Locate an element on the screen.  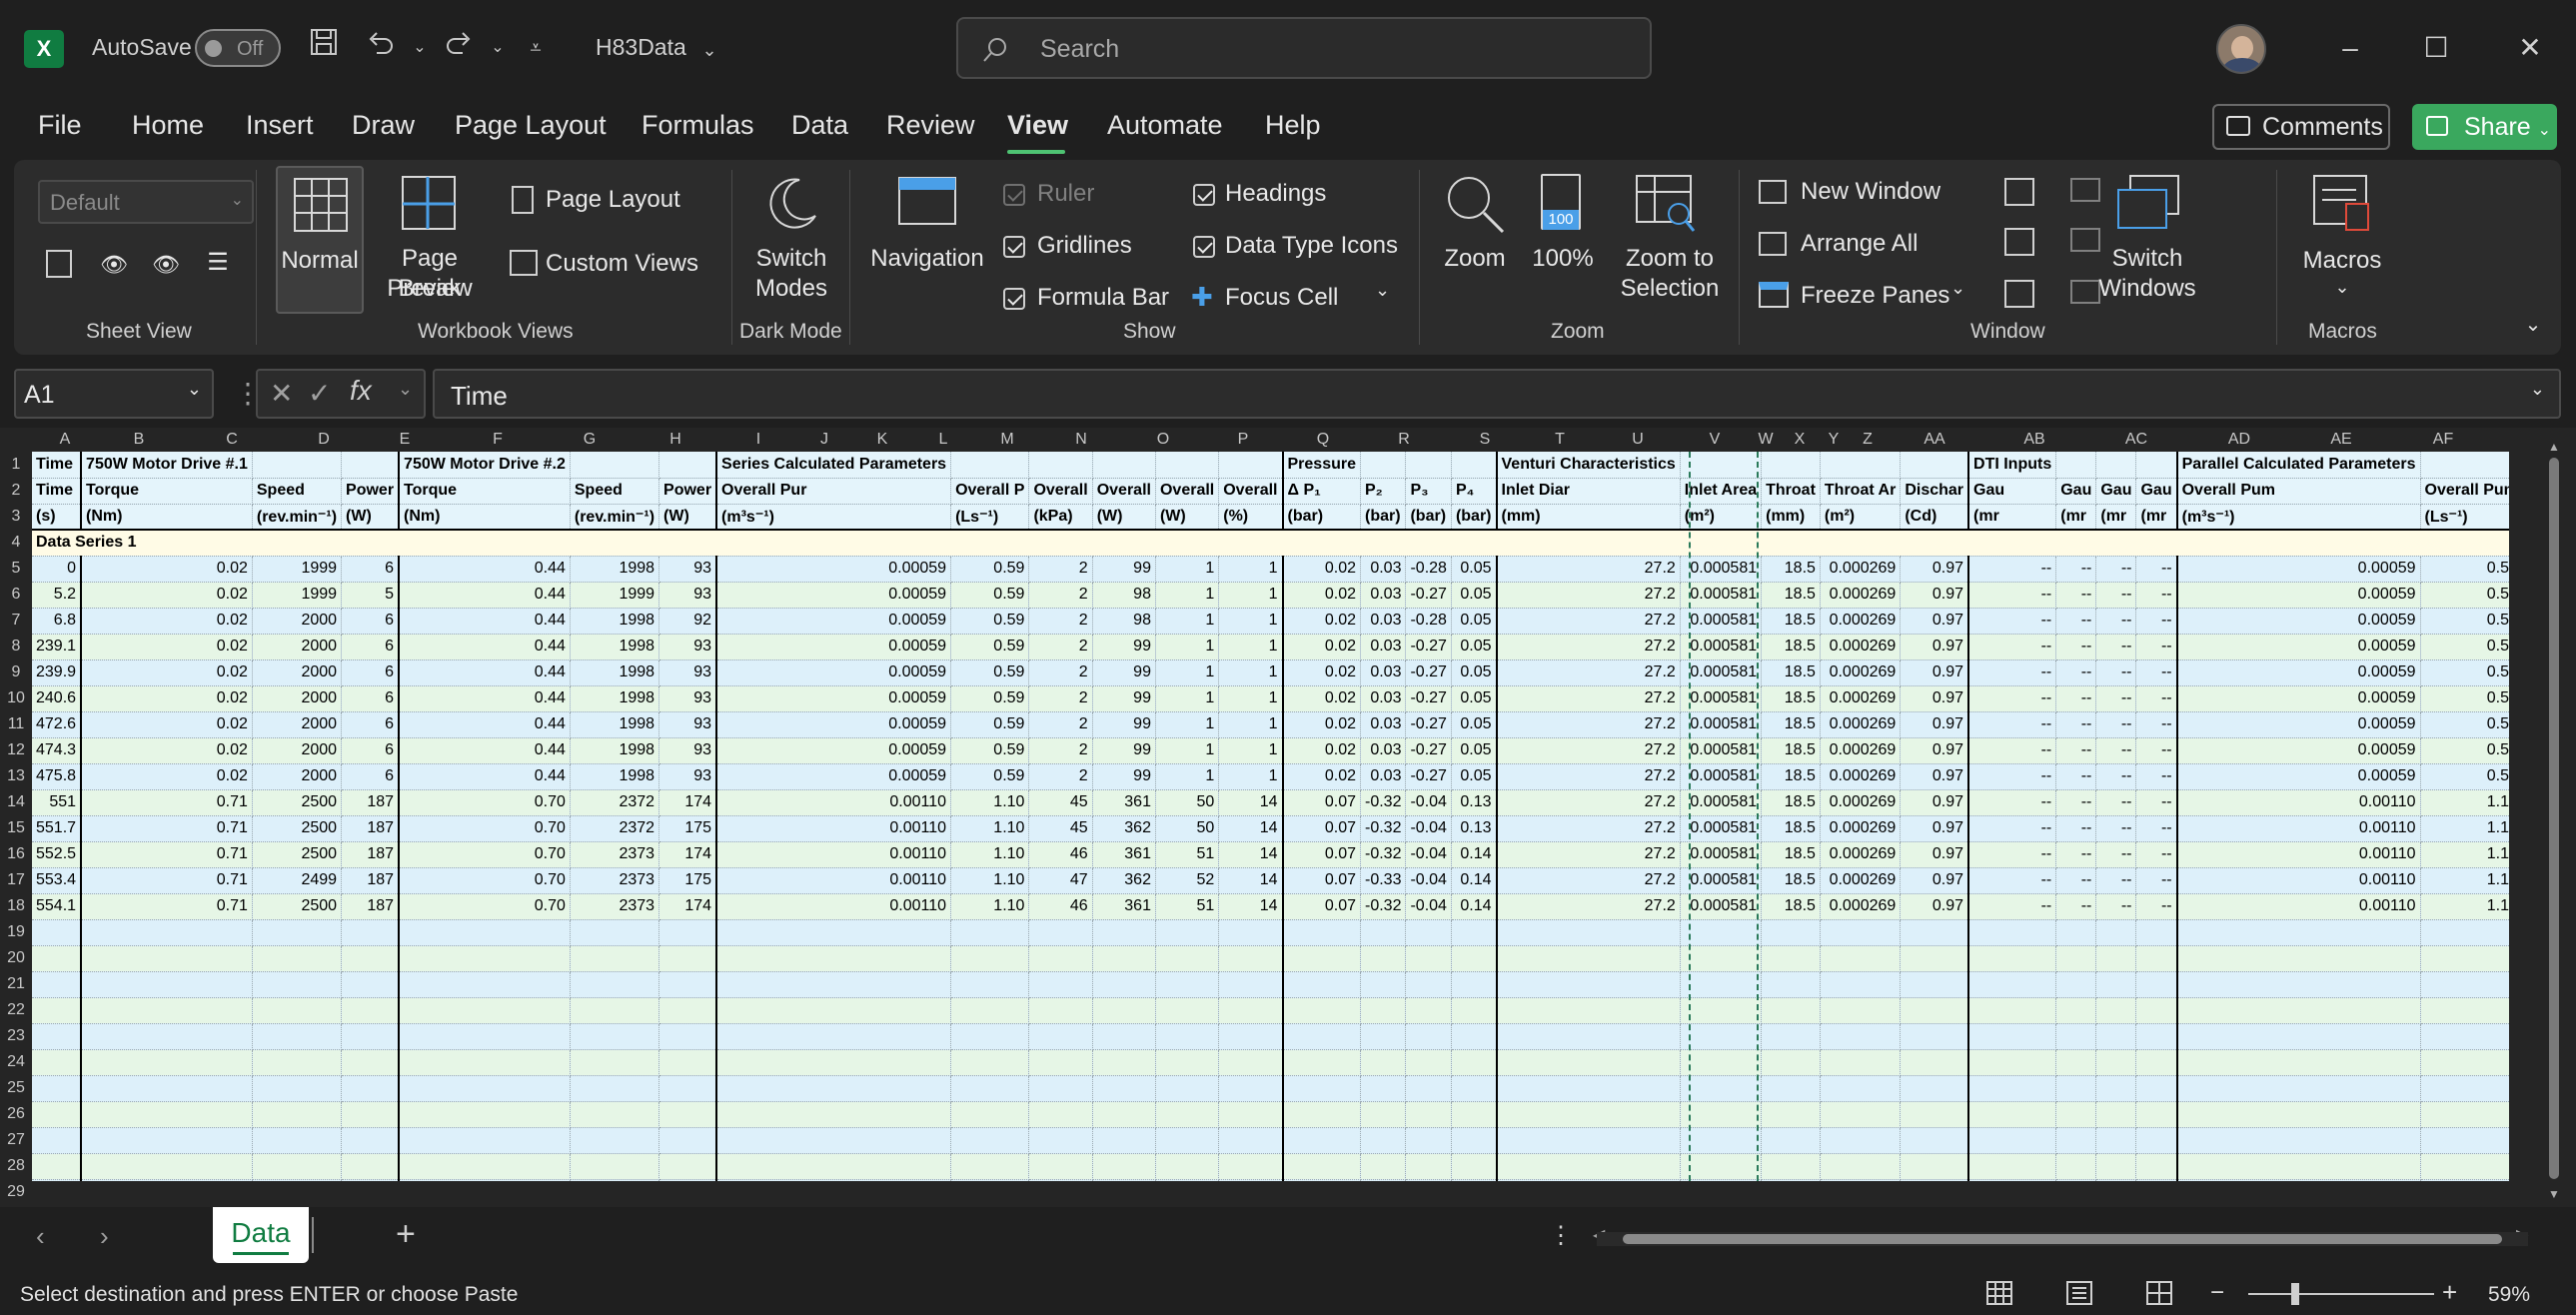
scroll-up-icon: ▲ is located at coordinates (2554, 447).